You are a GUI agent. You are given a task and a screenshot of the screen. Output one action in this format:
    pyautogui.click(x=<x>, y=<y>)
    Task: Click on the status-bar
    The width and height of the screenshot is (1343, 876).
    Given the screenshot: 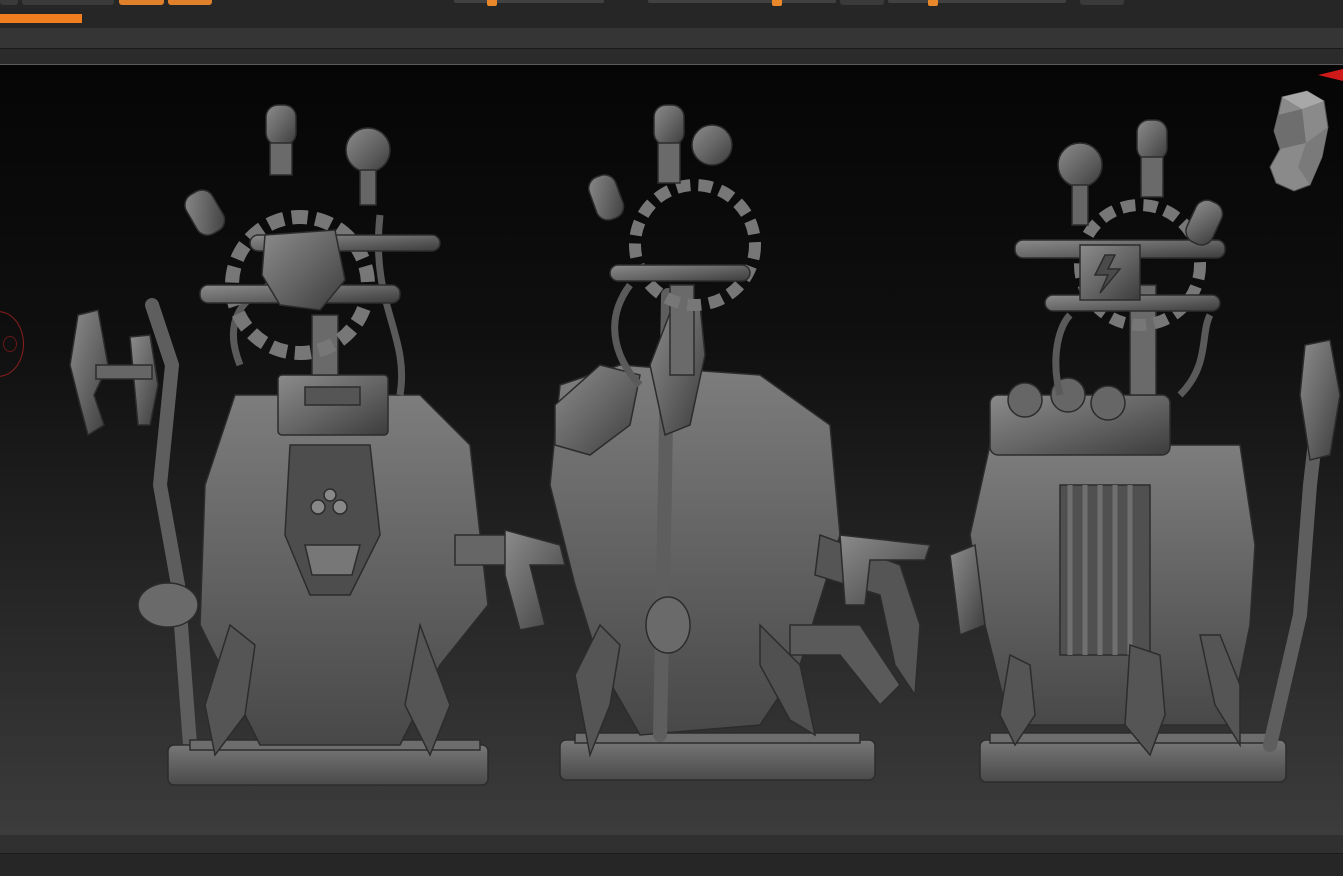 What is the action you would take?
    pyautogui.click(x=671, y=864)
    